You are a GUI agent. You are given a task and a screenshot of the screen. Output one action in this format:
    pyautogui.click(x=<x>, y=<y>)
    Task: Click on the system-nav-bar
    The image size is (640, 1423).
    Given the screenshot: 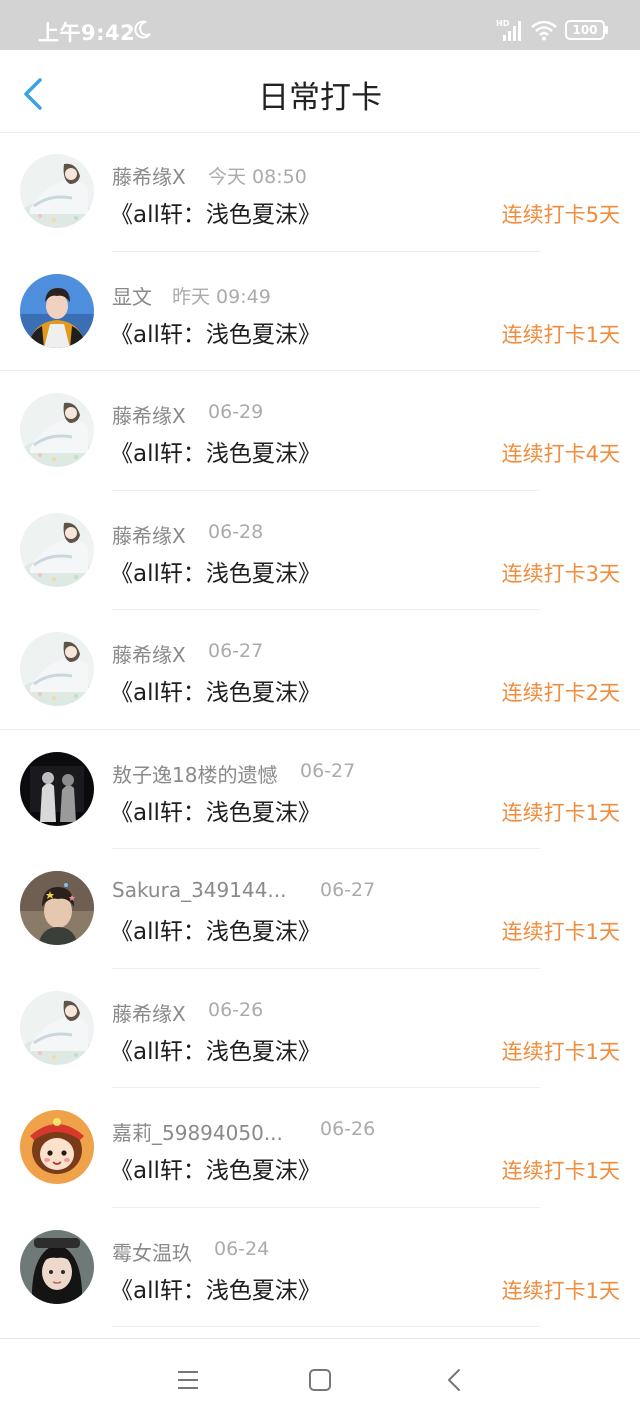 What is the action you would take?
    pyautogui.click(x=320, y=1380)
    